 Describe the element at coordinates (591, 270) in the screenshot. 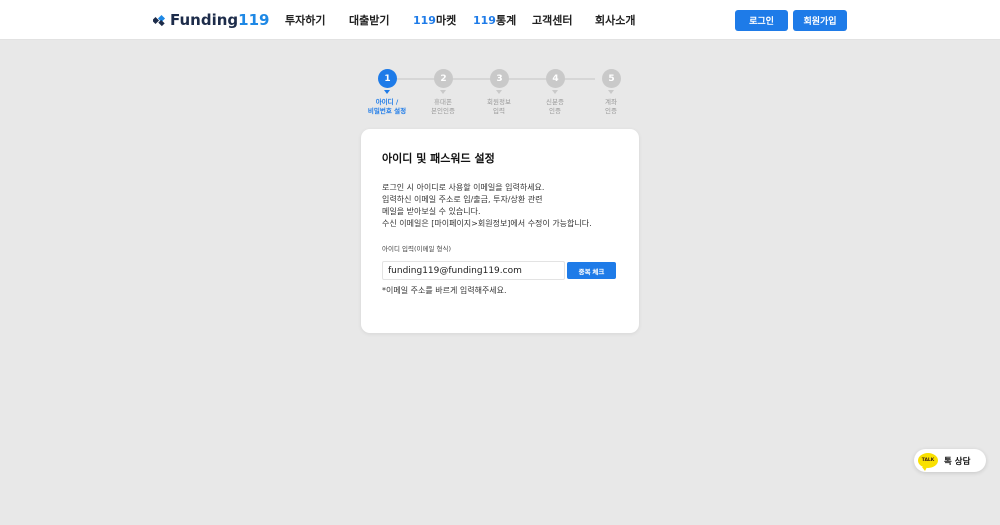

I see `duplicate-check-button: 중복 체크` at that location.